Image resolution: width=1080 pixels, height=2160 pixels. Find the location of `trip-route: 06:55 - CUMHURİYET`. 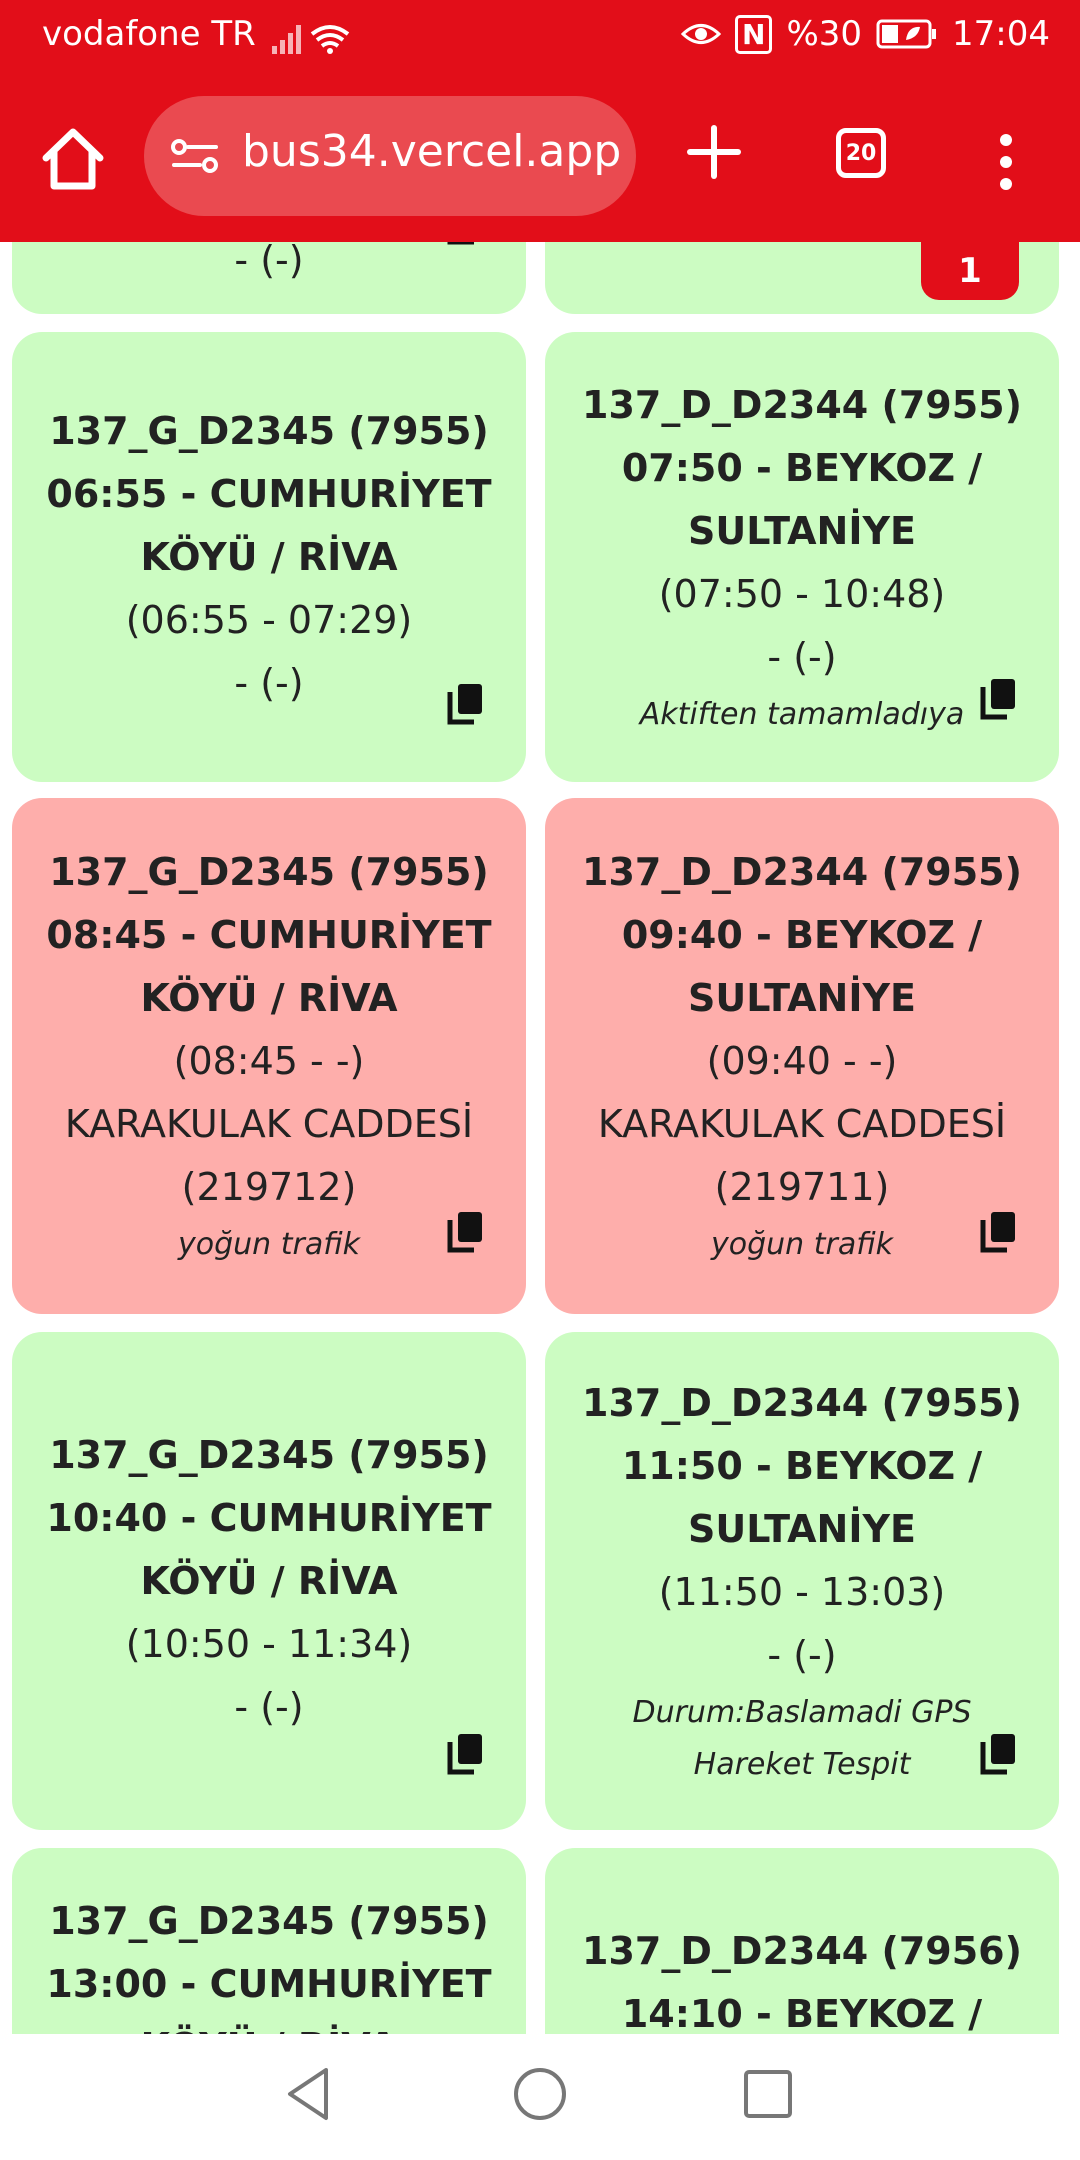

trip-route: 06:55 - CUMHURİYET is located at coordinates (269, 493).